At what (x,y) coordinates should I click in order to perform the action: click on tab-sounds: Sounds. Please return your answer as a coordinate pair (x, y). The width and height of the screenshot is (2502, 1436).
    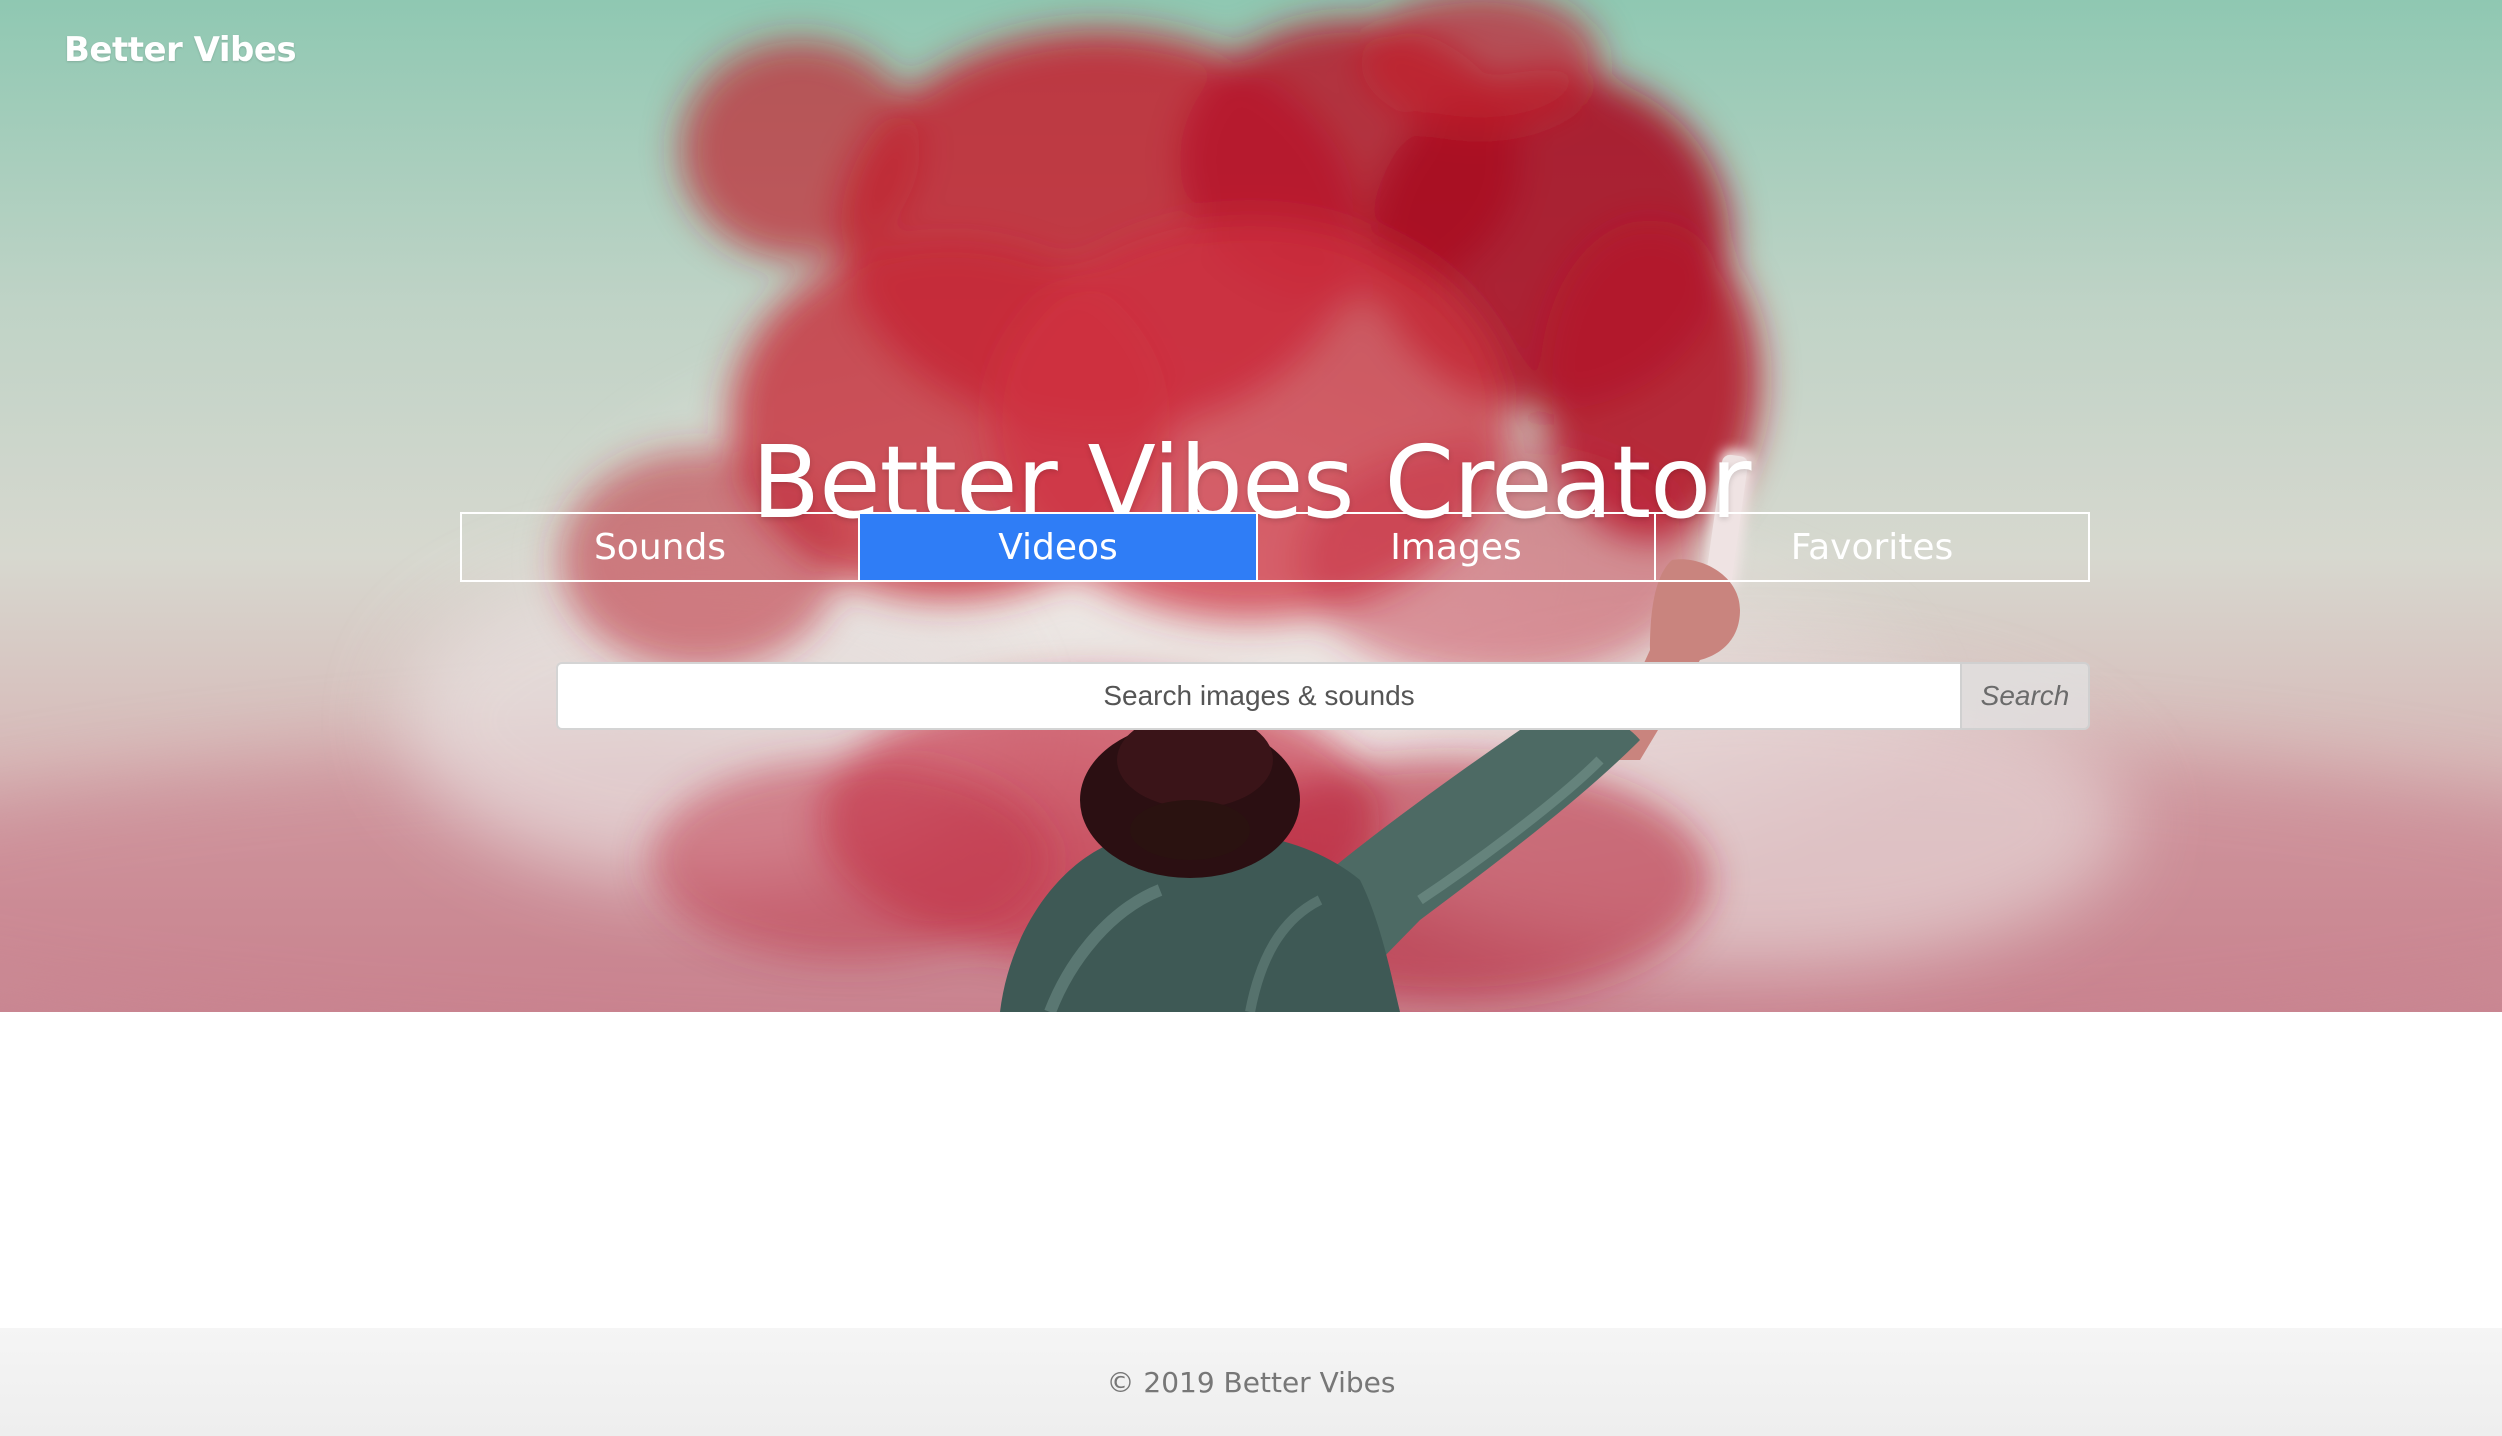
    Looking at the image, I should click on (660, 547).